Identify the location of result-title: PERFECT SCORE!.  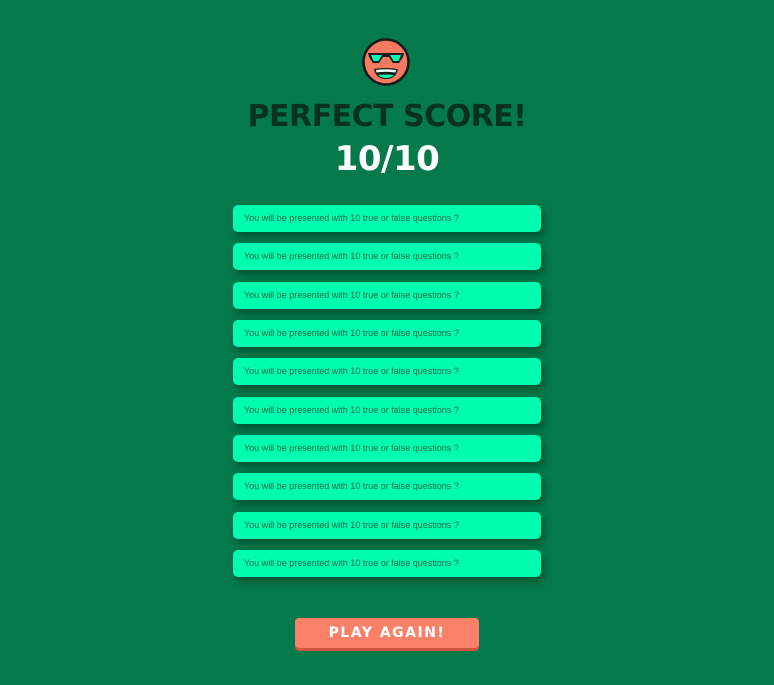
(387, 116).